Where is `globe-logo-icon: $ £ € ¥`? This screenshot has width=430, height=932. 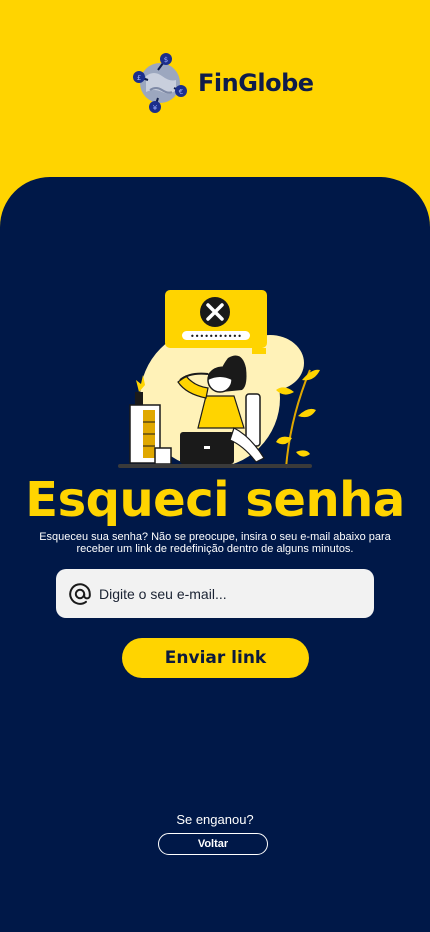
globe-logo-icon: $ £ € ¥ is located at coordinates (160, 83).